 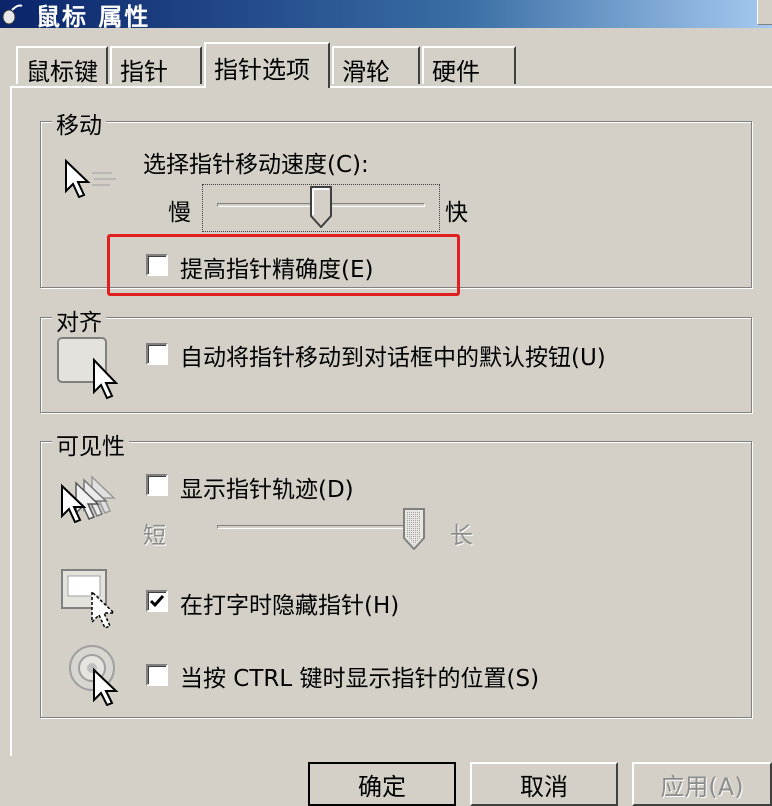 I want to click on apply-button: 应用(A), so click(x=702, y=784).